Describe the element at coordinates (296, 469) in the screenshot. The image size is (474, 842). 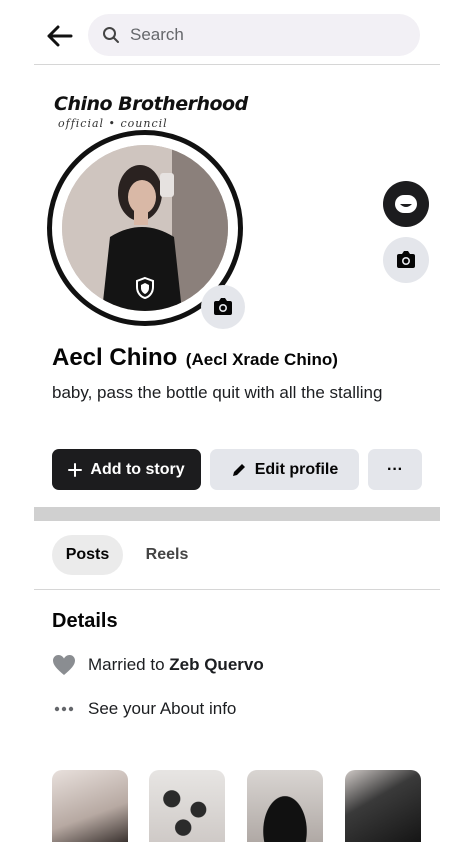
I see `edit-profile-label: Edit profile` at that location.